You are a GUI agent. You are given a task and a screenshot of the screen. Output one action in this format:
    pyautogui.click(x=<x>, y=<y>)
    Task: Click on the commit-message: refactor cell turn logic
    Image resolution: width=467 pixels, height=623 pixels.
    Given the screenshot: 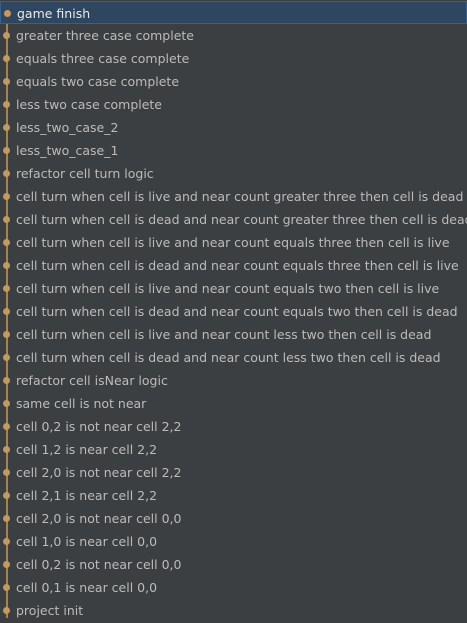 What is the action you would take?
    pyautogui.click(x=85, y=173)
    